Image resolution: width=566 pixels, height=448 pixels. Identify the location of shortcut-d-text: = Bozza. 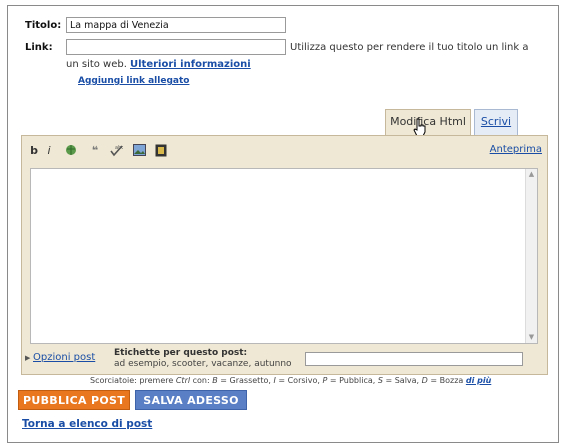
(447, 380).